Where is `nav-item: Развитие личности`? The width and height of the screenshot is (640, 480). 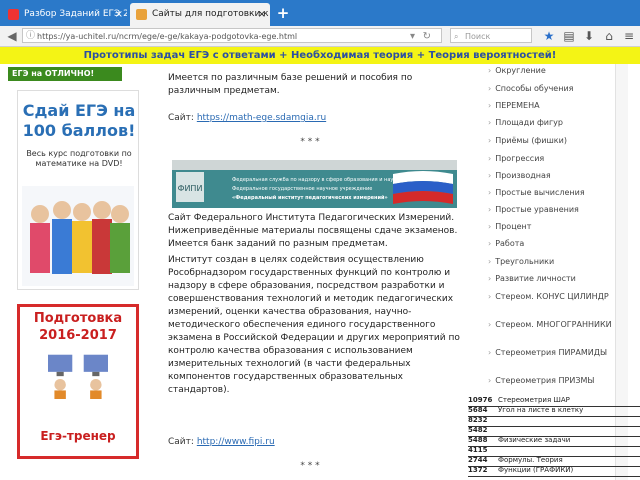
nav-item: Развитие личности is located at coordinates (558, 279).